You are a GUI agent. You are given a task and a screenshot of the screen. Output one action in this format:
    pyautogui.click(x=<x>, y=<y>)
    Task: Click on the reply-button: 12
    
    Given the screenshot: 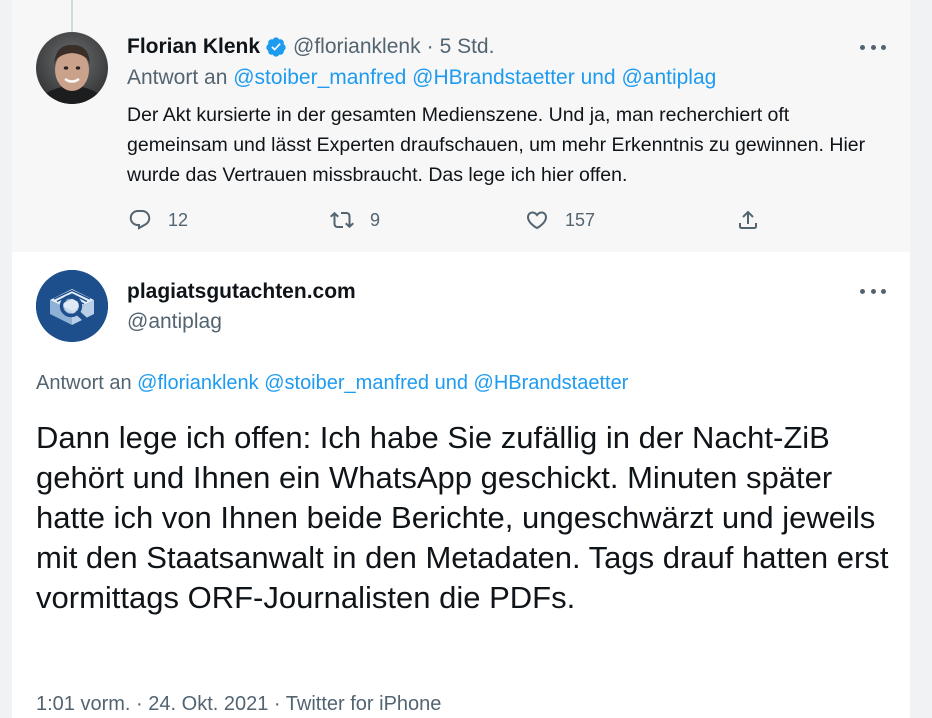 What is the action you would take?
    pyautogui.click(x=158, y=220)
    